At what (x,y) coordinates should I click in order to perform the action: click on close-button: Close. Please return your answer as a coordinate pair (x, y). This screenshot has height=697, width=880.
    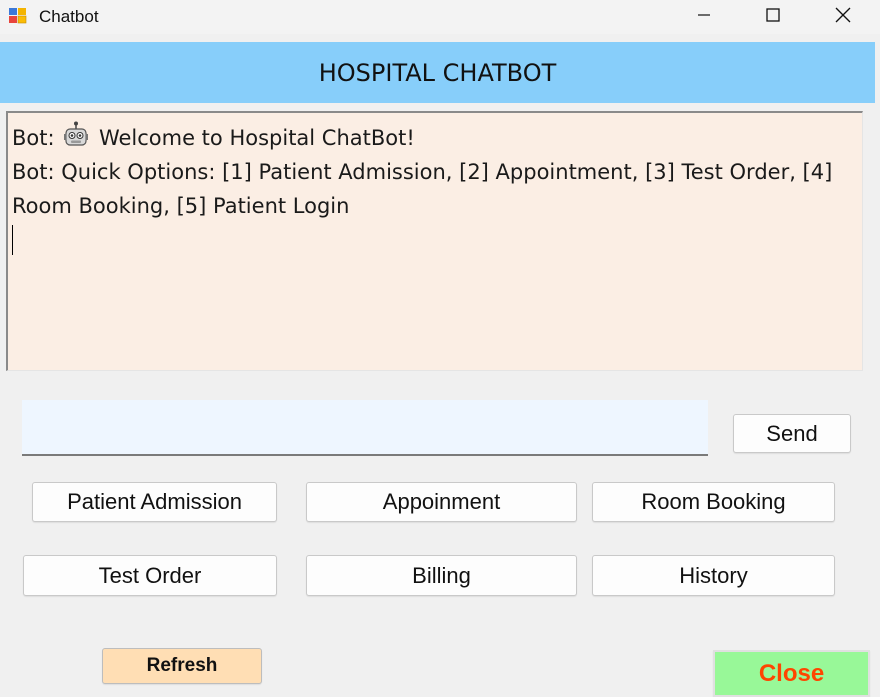
    Looking at the image, I should click on (791, 673).